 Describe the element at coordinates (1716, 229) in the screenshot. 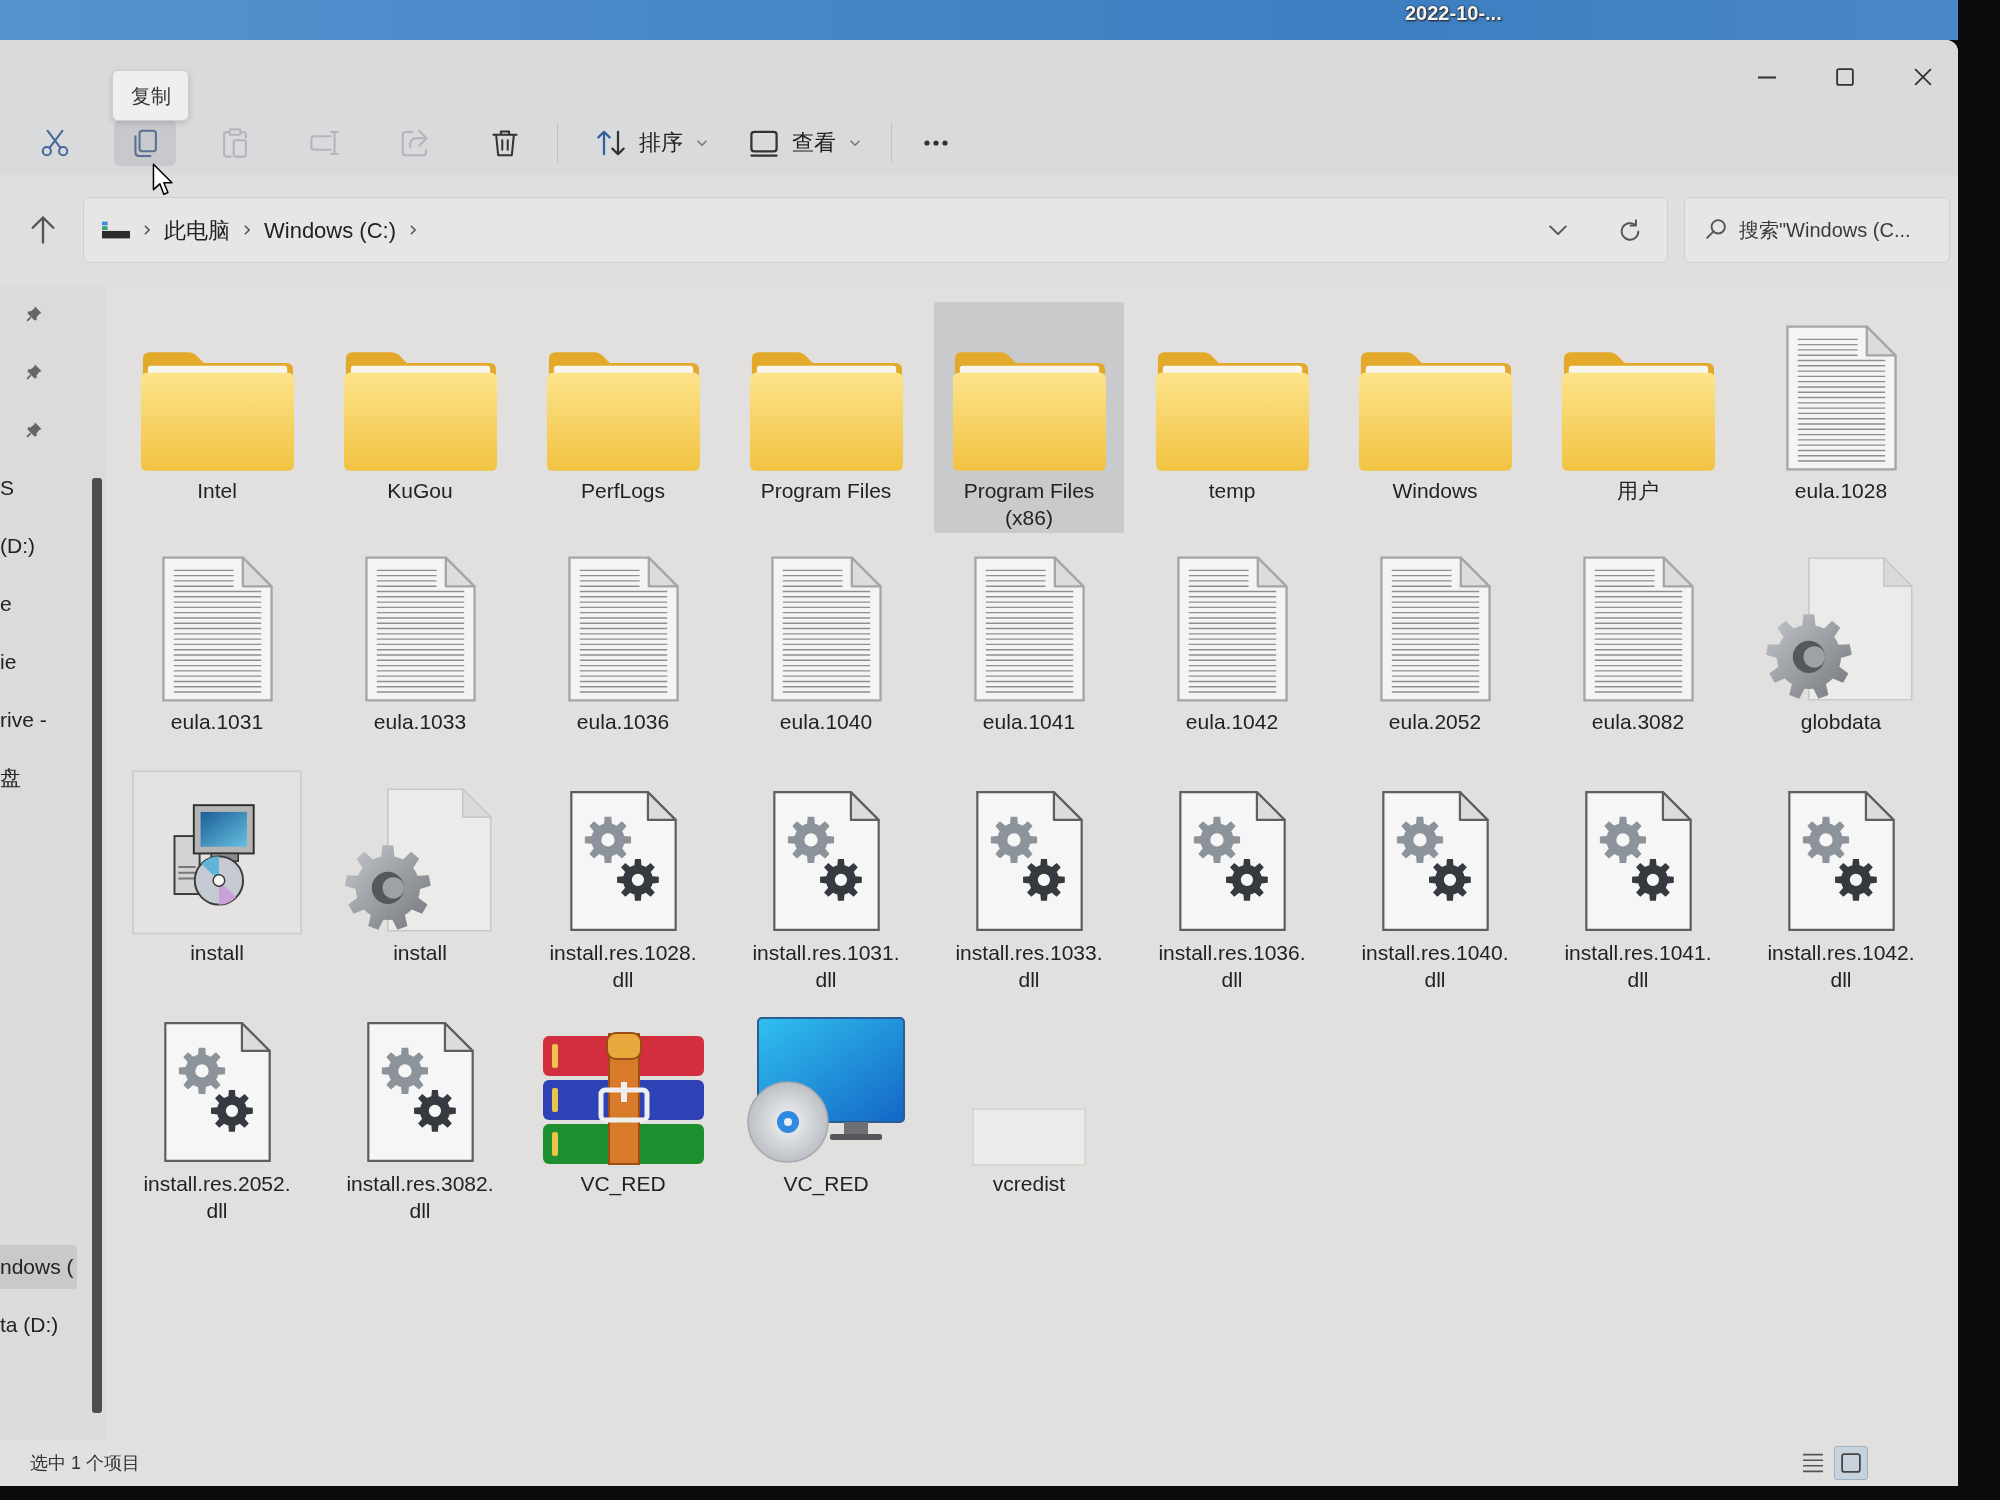

I see `search-icon` at that location.